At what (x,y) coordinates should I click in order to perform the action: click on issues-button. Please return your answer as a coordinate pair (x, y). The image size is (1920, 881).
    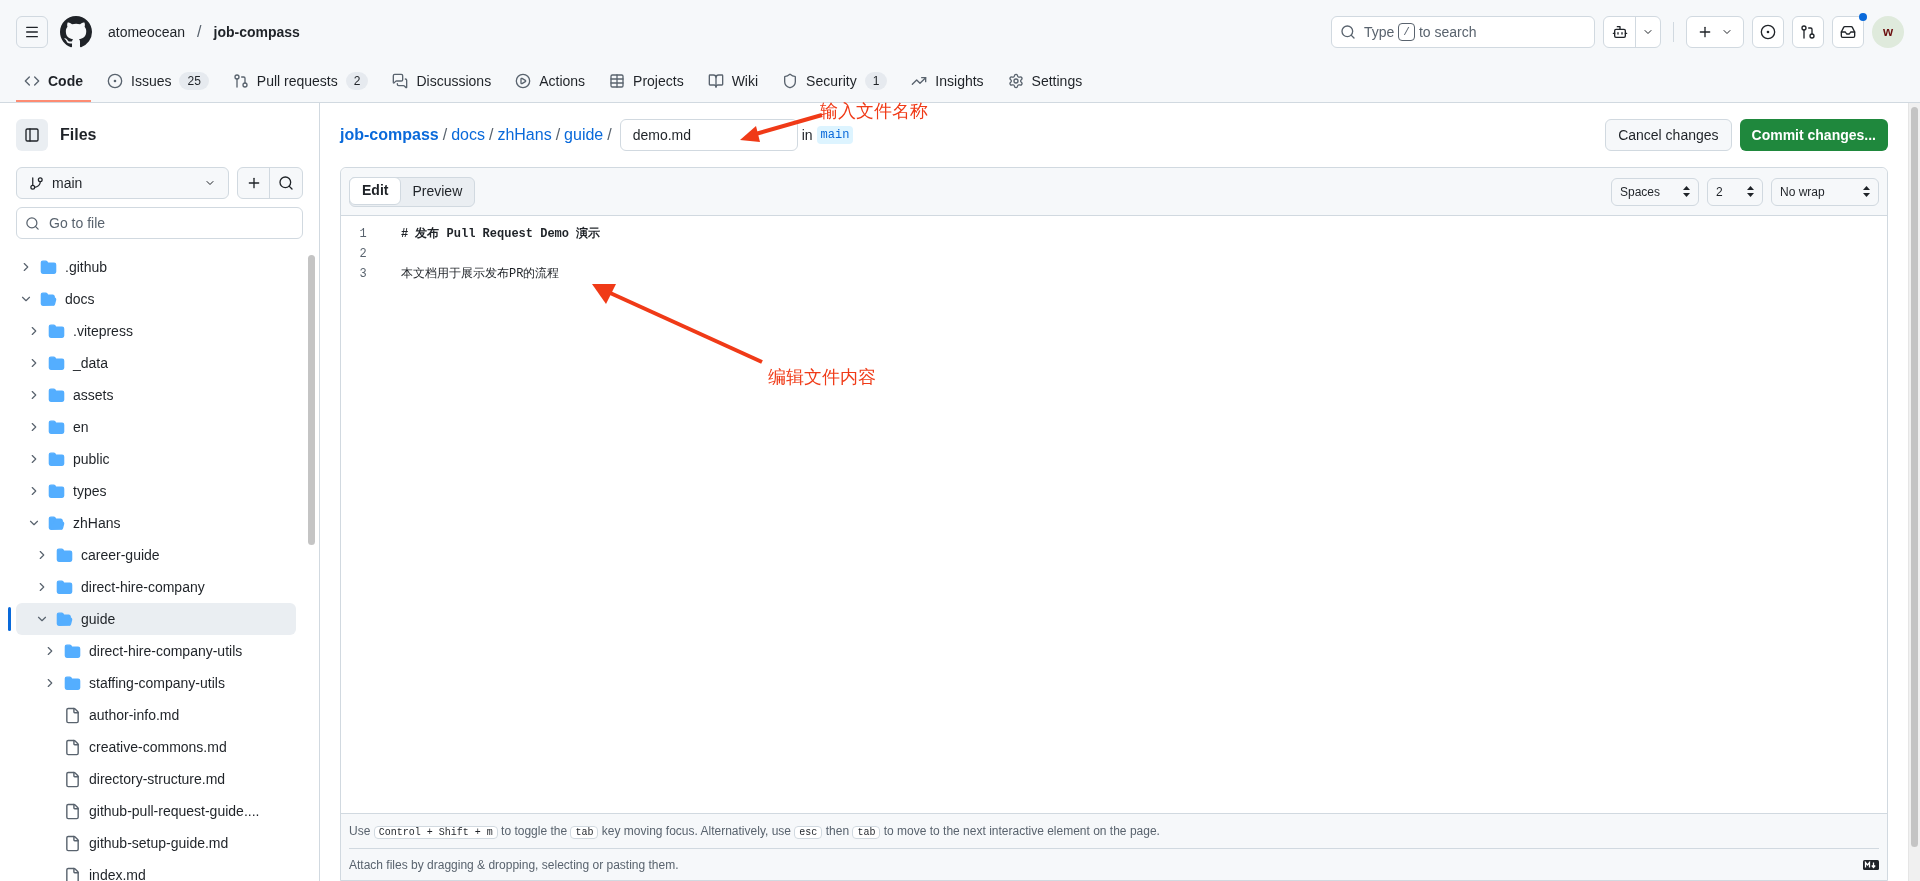
    Looking at the image, I should click on (1768, 32).